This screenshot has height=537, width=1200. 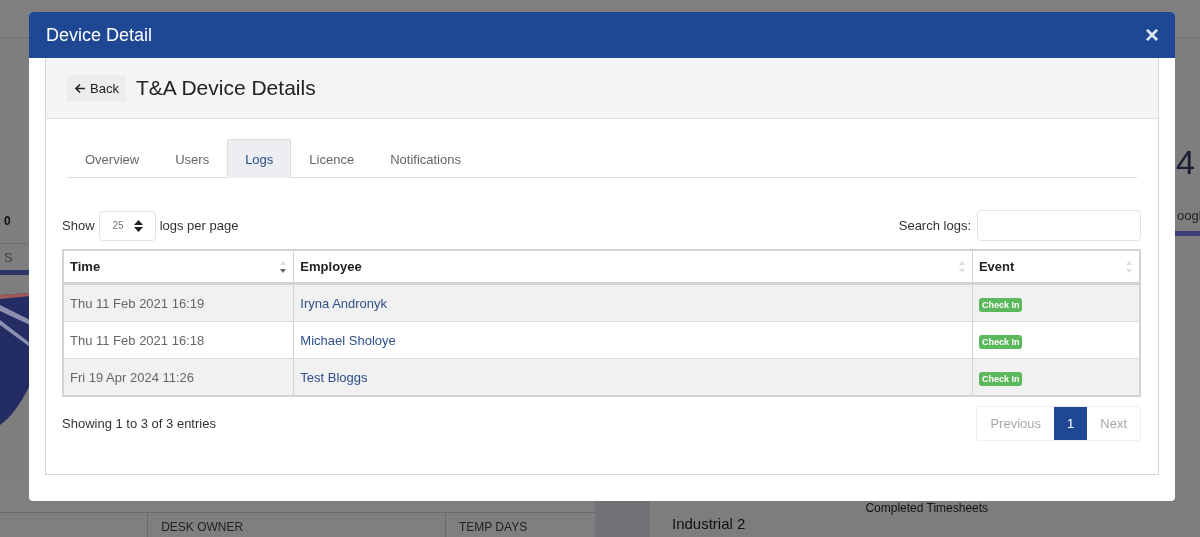 What do you see at coordinates (296, 525) in the screenshot?
I see `column-header: DESK OWNER` at bounding box center [296, 525].